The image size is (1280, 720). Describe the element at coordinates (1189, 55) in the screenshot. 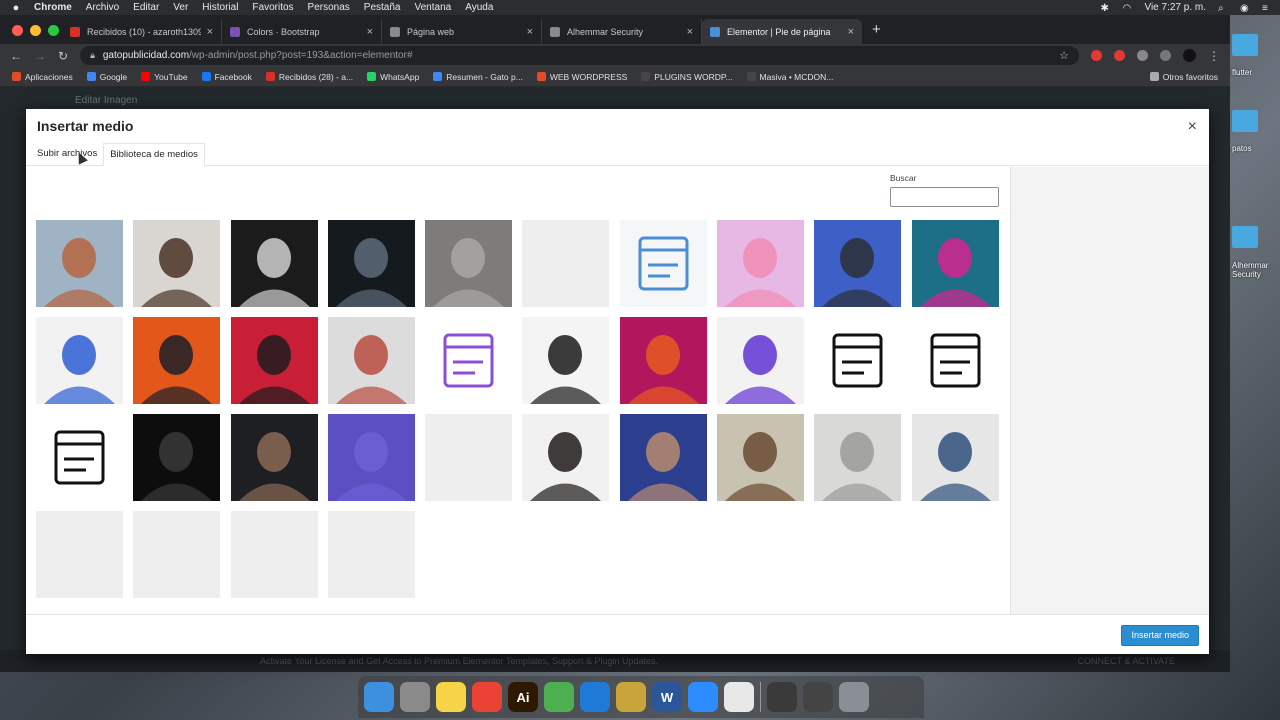

I see `profile-avatar` at that location.